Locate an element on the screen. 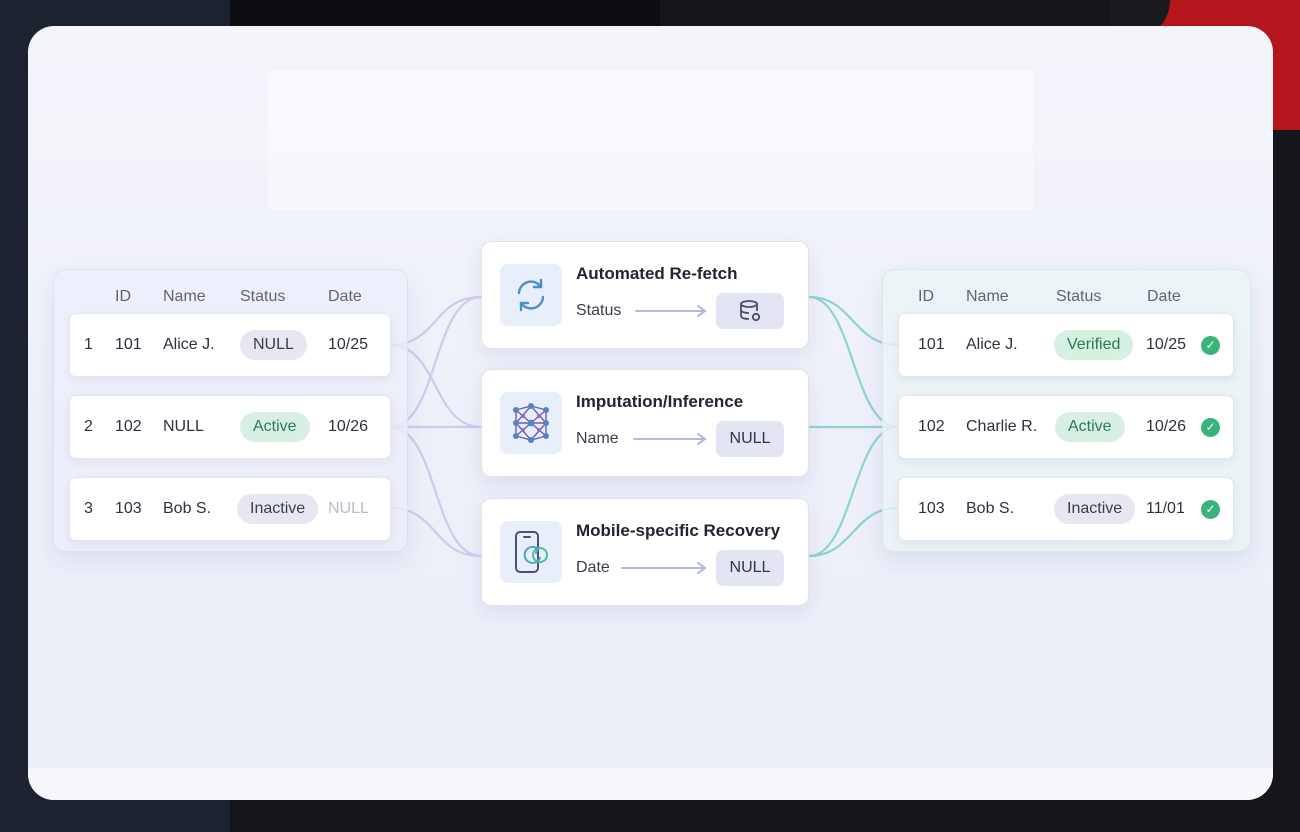 Image resolution: width=1300 pixels, height=832 pixels. database-icon is located at coordinates (750, 311).